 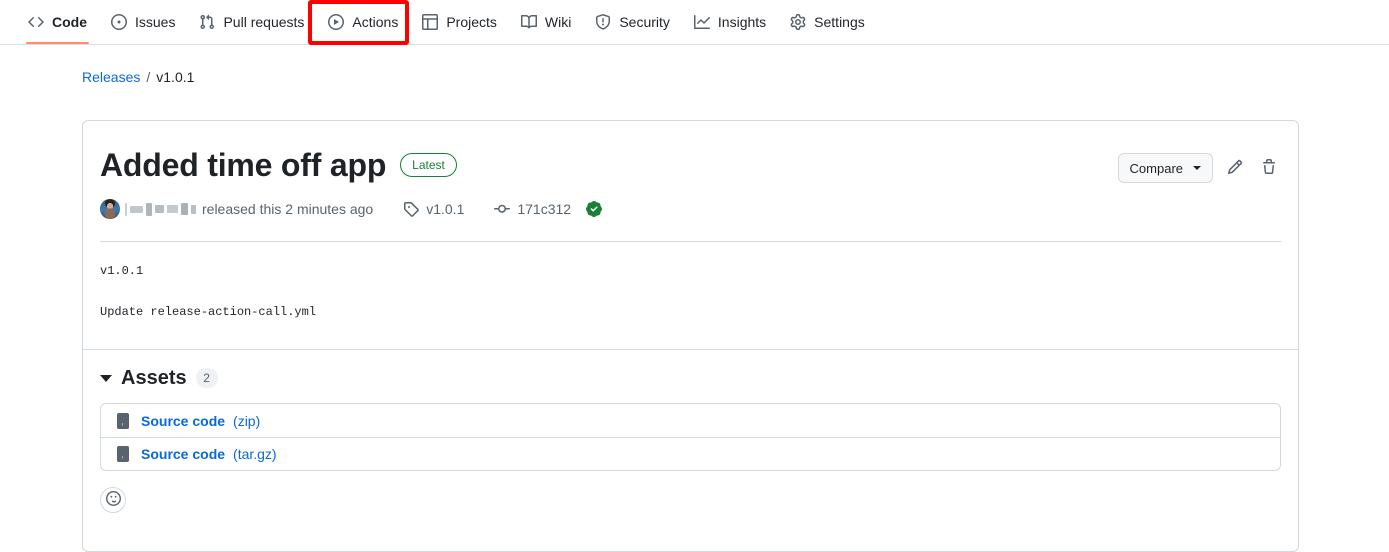 What do you see at coordinates (69, 21) in the screenshot?
I see `nav-tab-code-label: Code` at bounding box center [69, 21].